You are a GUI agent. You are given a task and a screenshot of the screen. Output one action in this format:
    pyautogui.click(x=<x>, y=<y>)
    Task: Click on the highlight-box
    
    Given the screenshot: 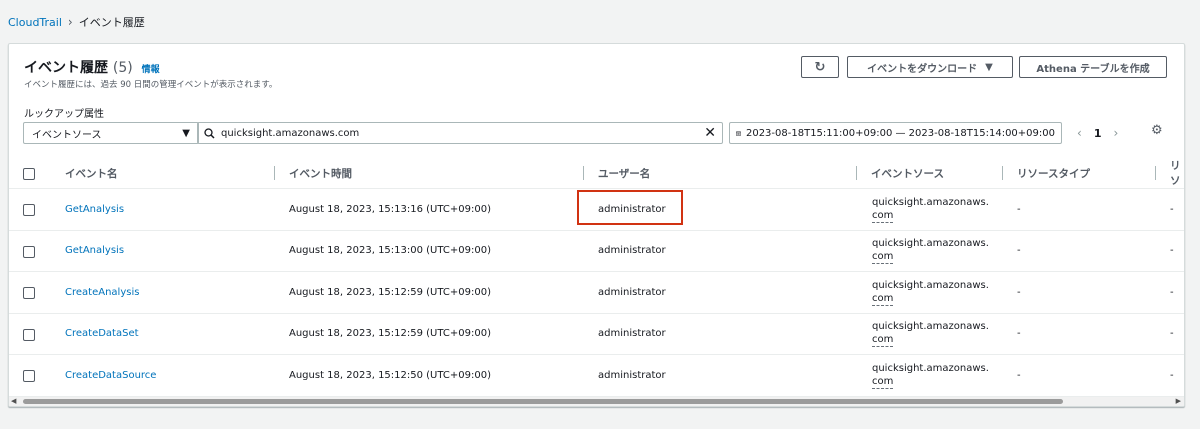 What is the action you would take?
    pyautogui.click(x=630, y=207)
    